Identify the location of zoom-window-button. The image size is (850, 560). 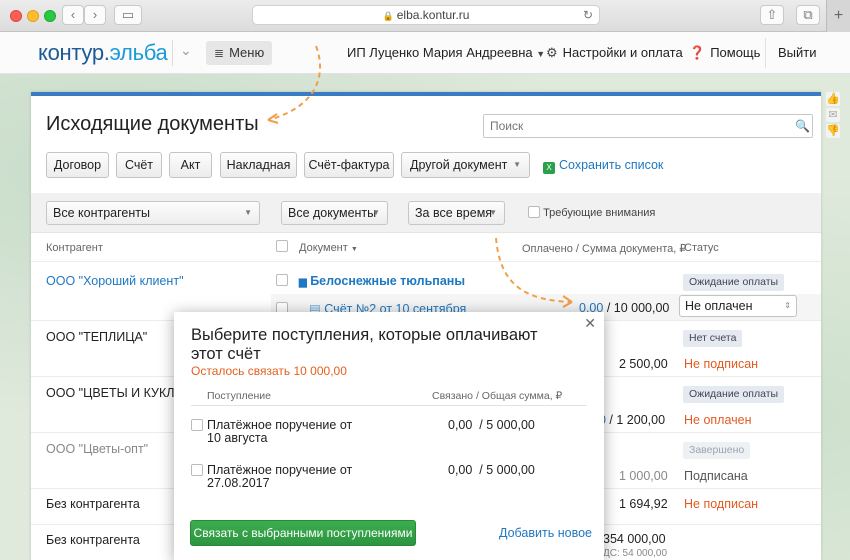
(50, 16).